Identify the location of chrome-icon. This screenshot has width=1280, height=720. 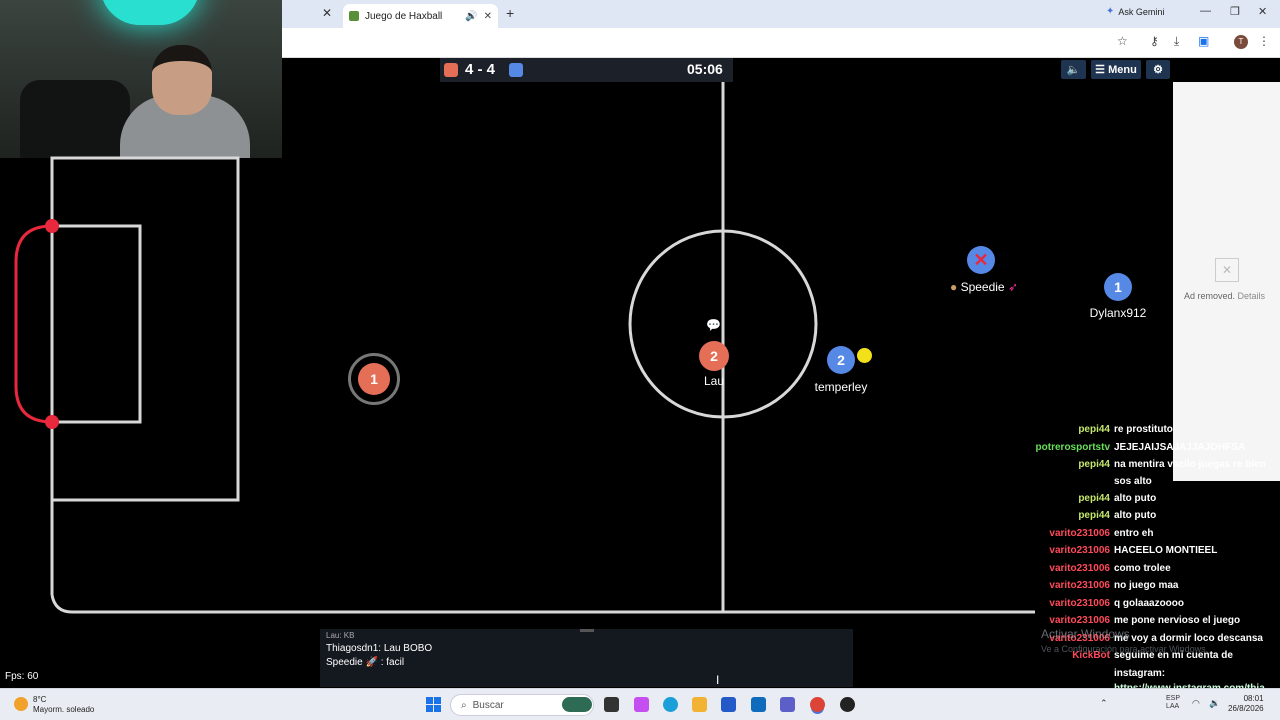
(817, 704).